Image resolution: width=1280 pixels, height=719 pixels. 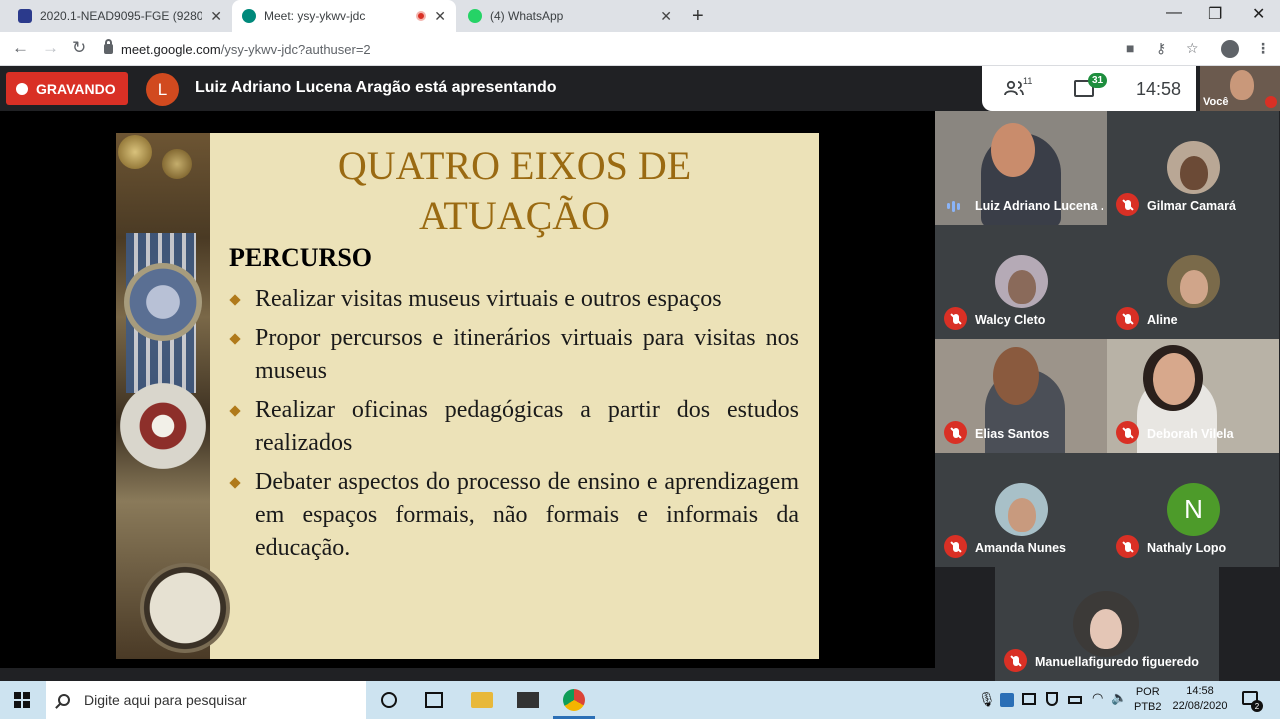 What do you see at coordinates (1014, 88) in the screenshot?
I see `people-icon` at bounding box center [1014, 88].